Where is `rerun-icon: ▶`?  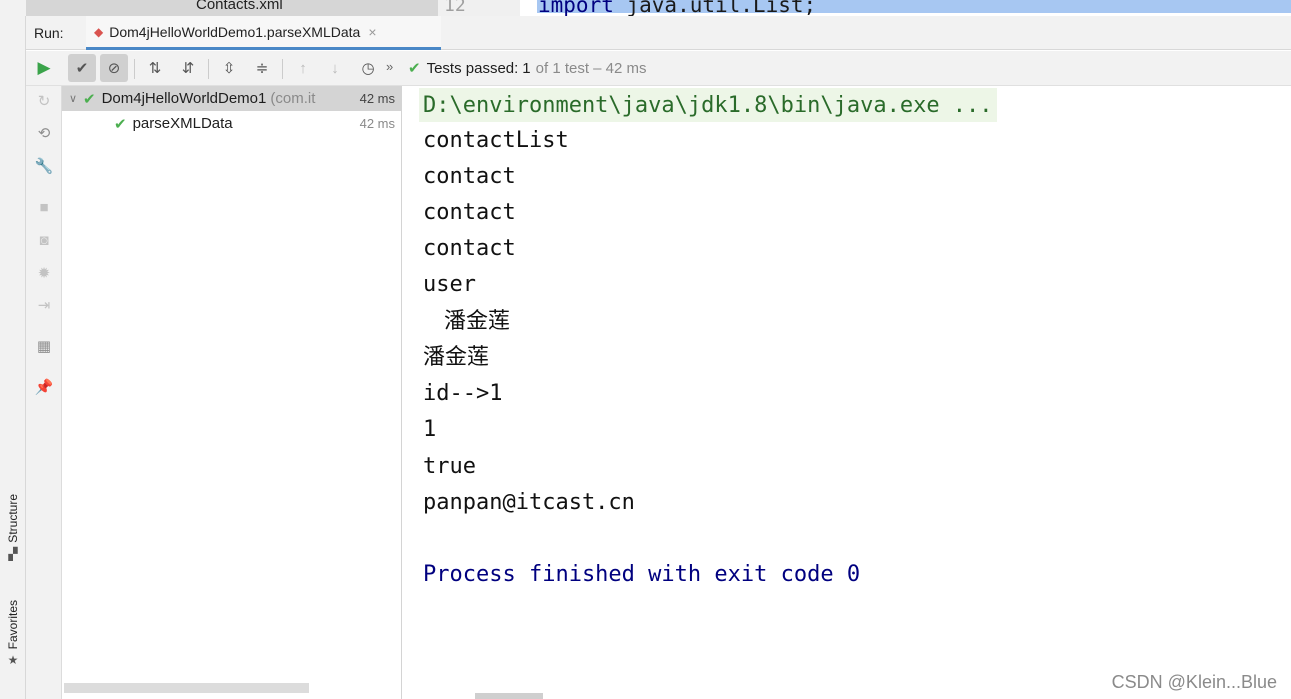
rerun-icon: ▶ is located at coordinates (44, 67).